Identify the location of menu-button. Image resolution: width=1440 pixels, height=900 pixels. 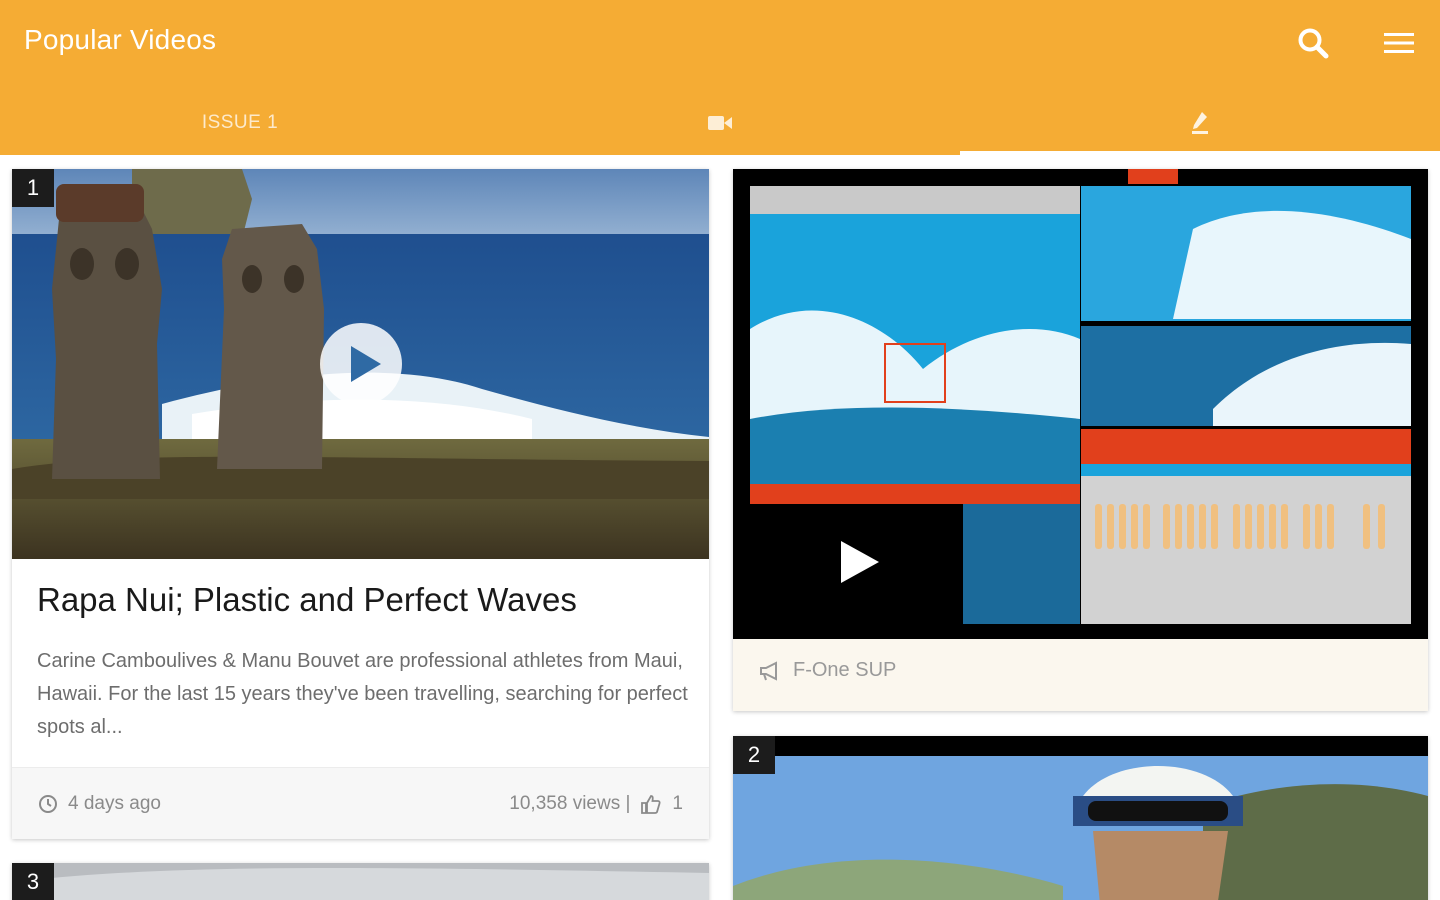
(1399, 43).